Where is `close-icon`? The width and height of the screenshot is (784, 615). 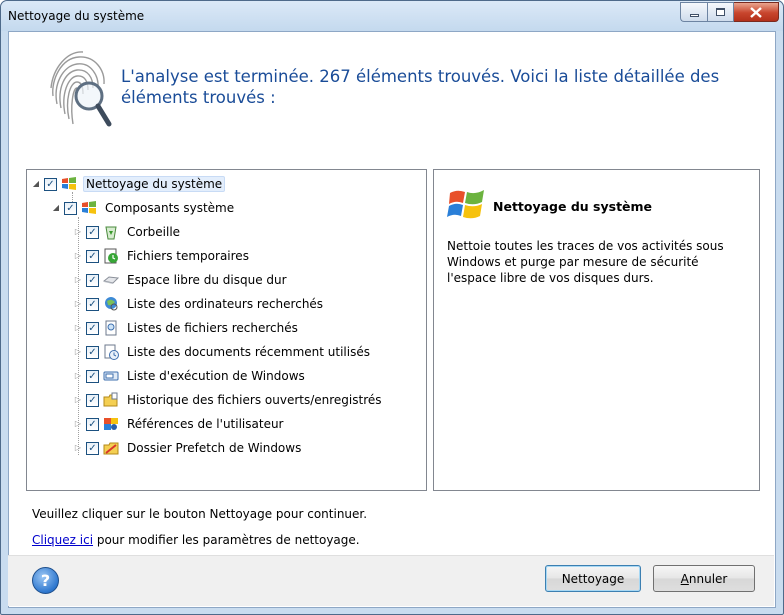 close-icon is located at coordinates (756, 12).